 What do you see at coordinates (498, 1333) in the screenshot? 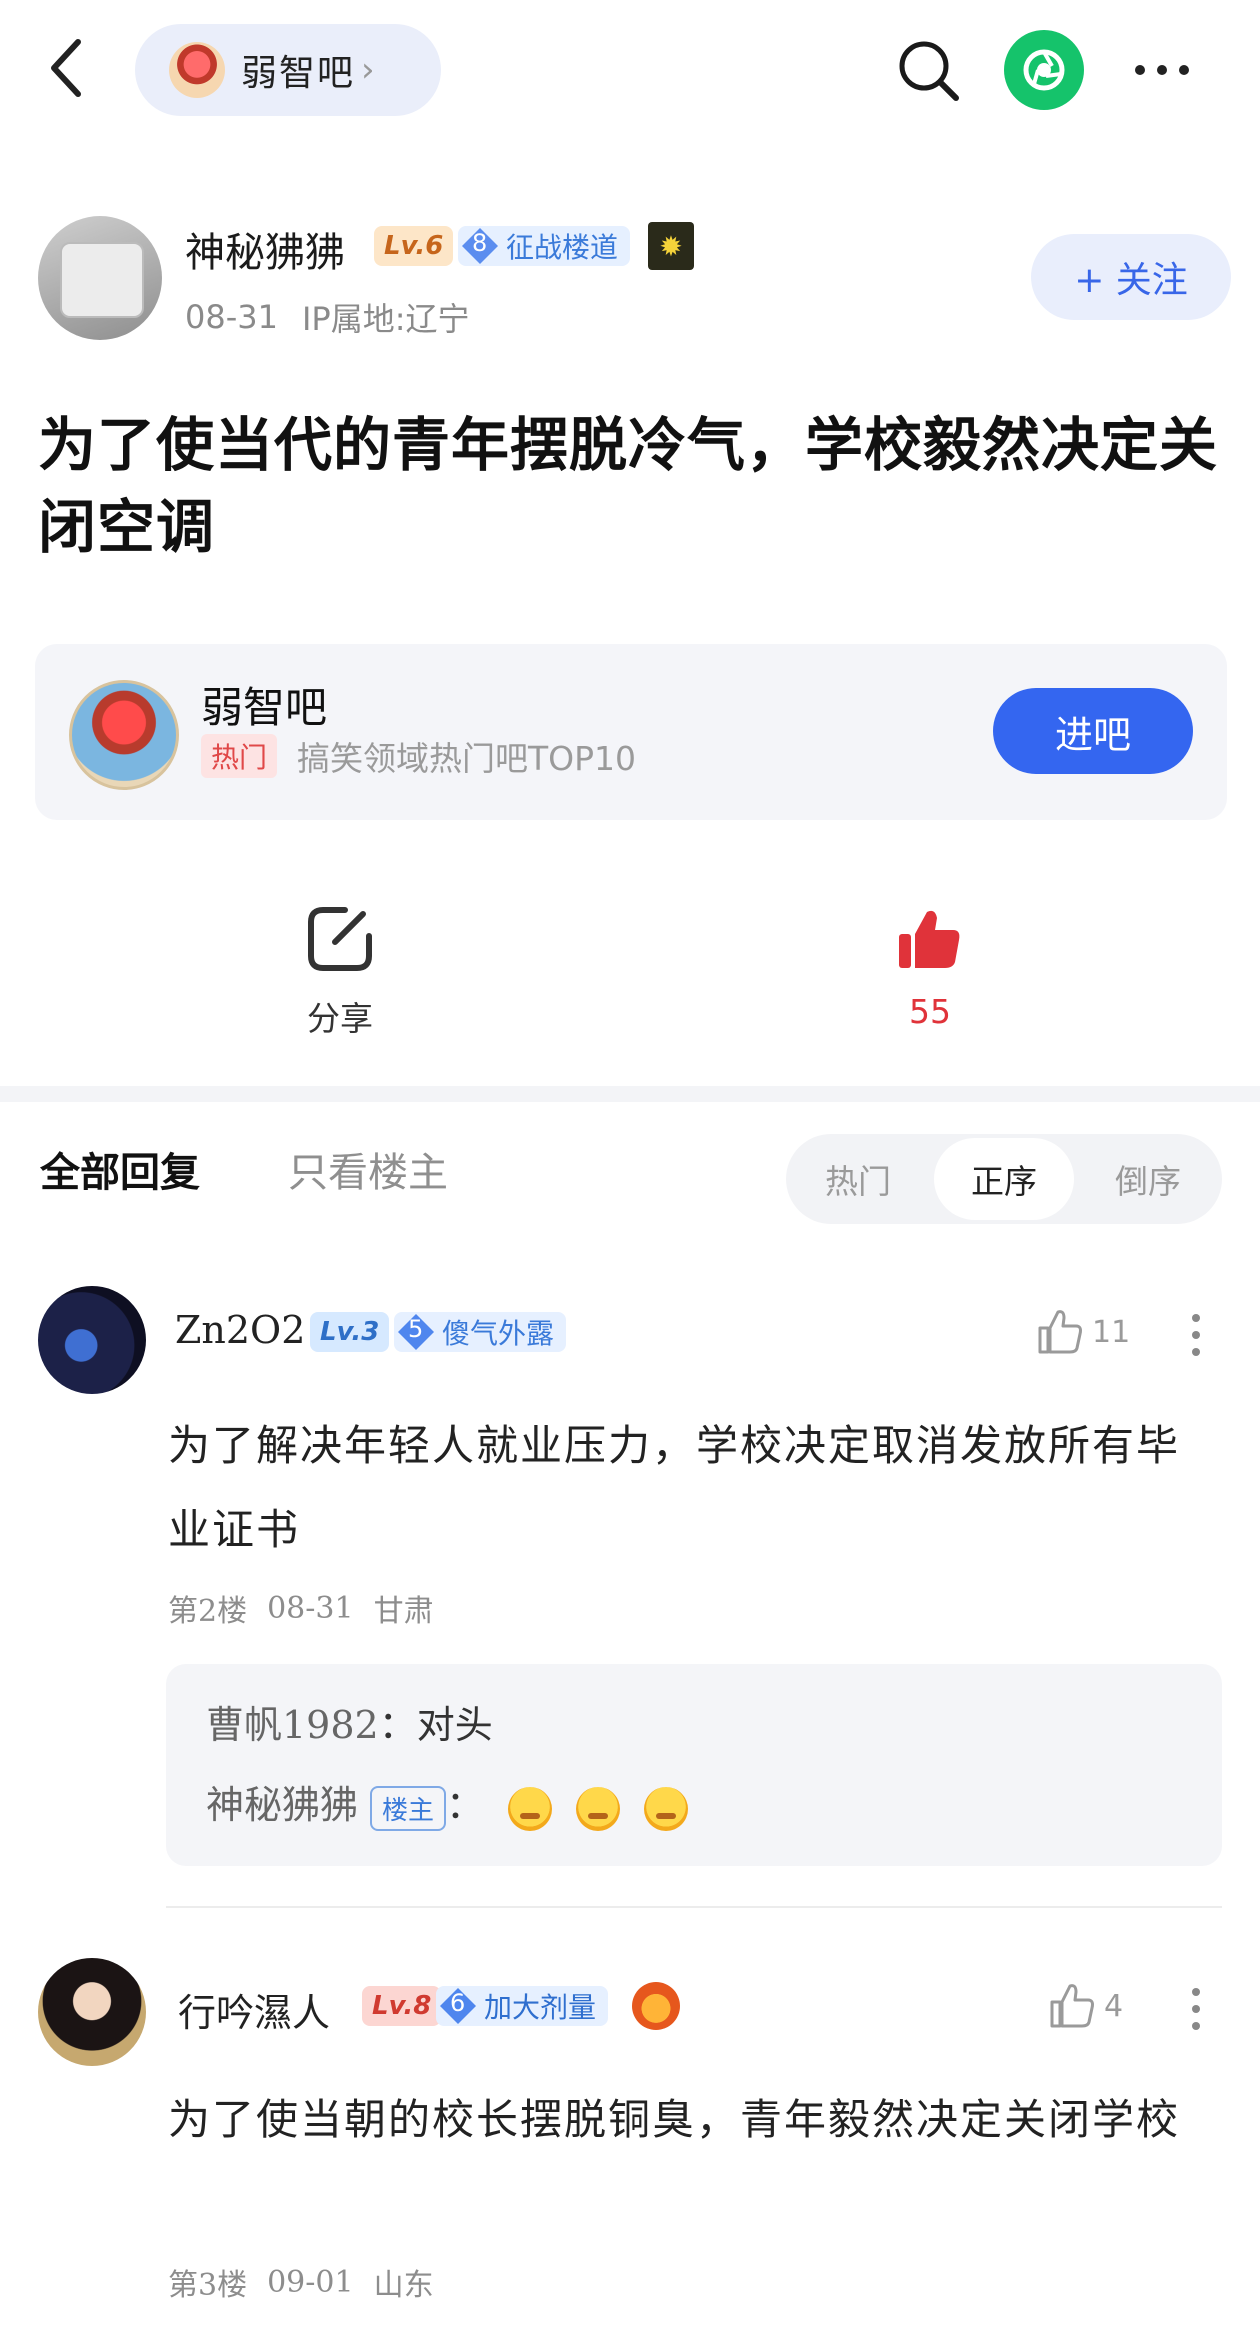
I see `title-text: 傻气外露` at bounding box center [498, 1333].